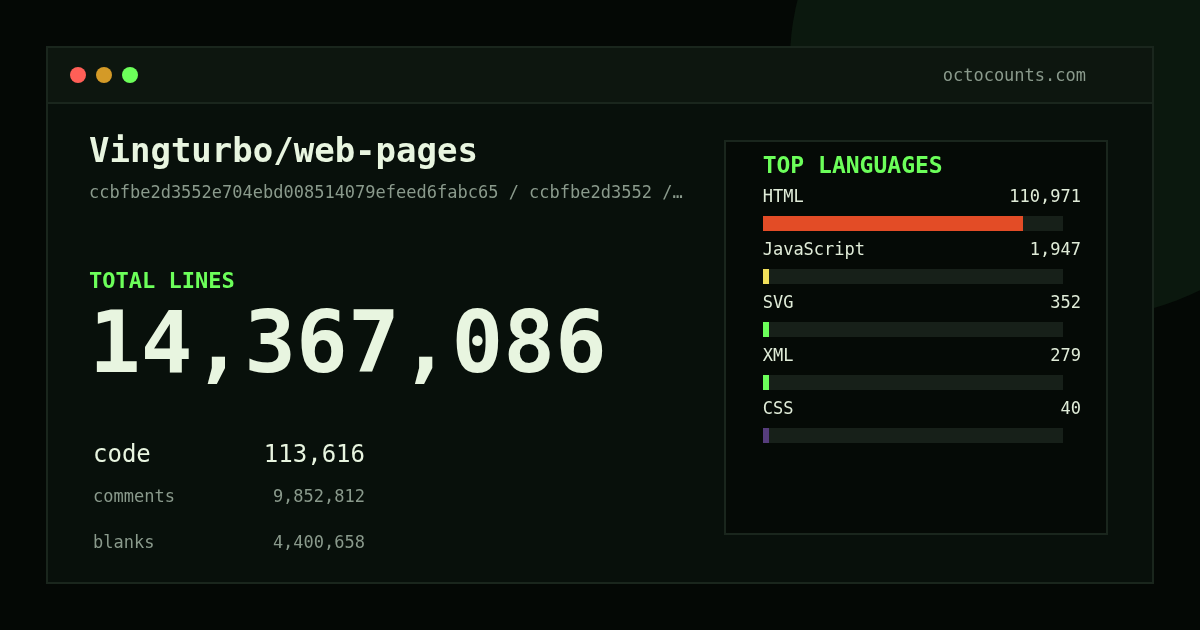 The image size is (1200, 630). I want to click on site-url: octocounts.com, so click(1014, 75).